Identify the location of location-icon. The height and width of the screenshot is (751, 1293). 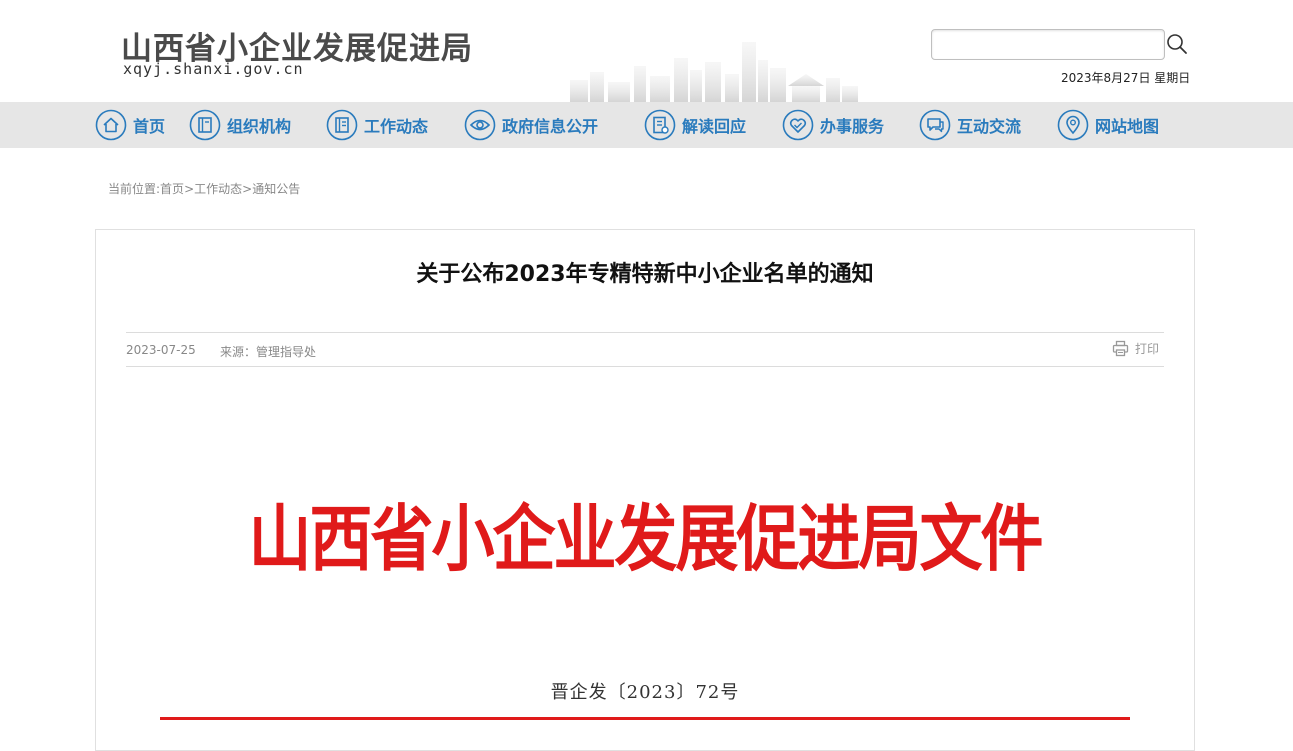
(1073, 125).